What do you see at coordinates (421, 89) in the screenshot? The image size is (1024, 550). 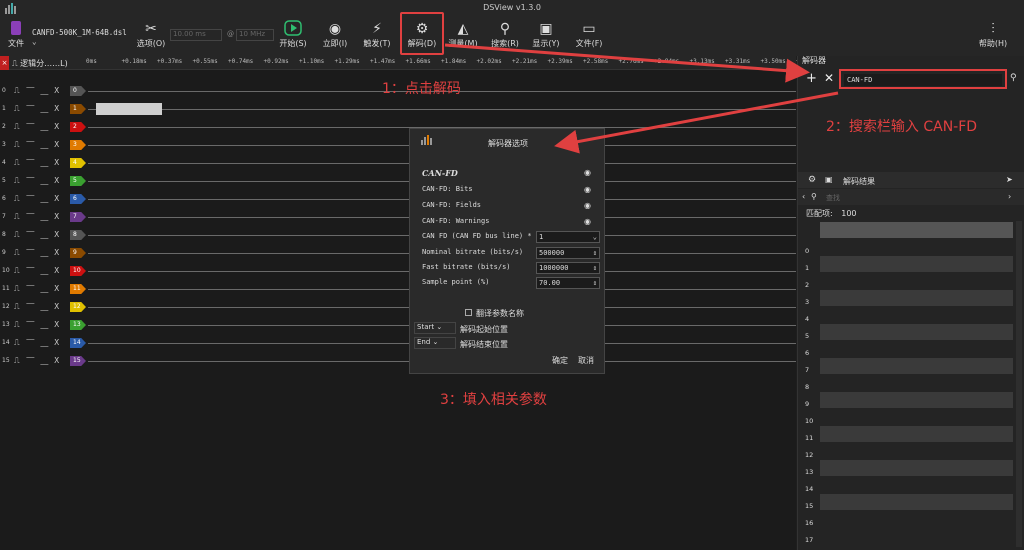 I see `annotation-step-1: 1：点击解码` at bounding box center [421, 89].